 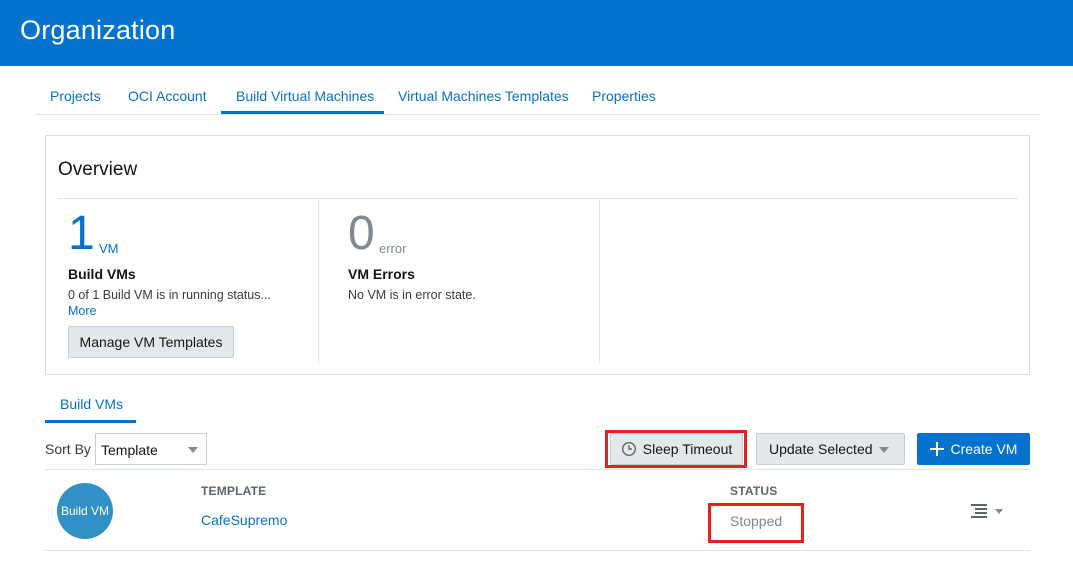 What do you see at coordinates (536, 33) in the screenshot?
I see `page-header: Organization` at bounding box center [536, 33].